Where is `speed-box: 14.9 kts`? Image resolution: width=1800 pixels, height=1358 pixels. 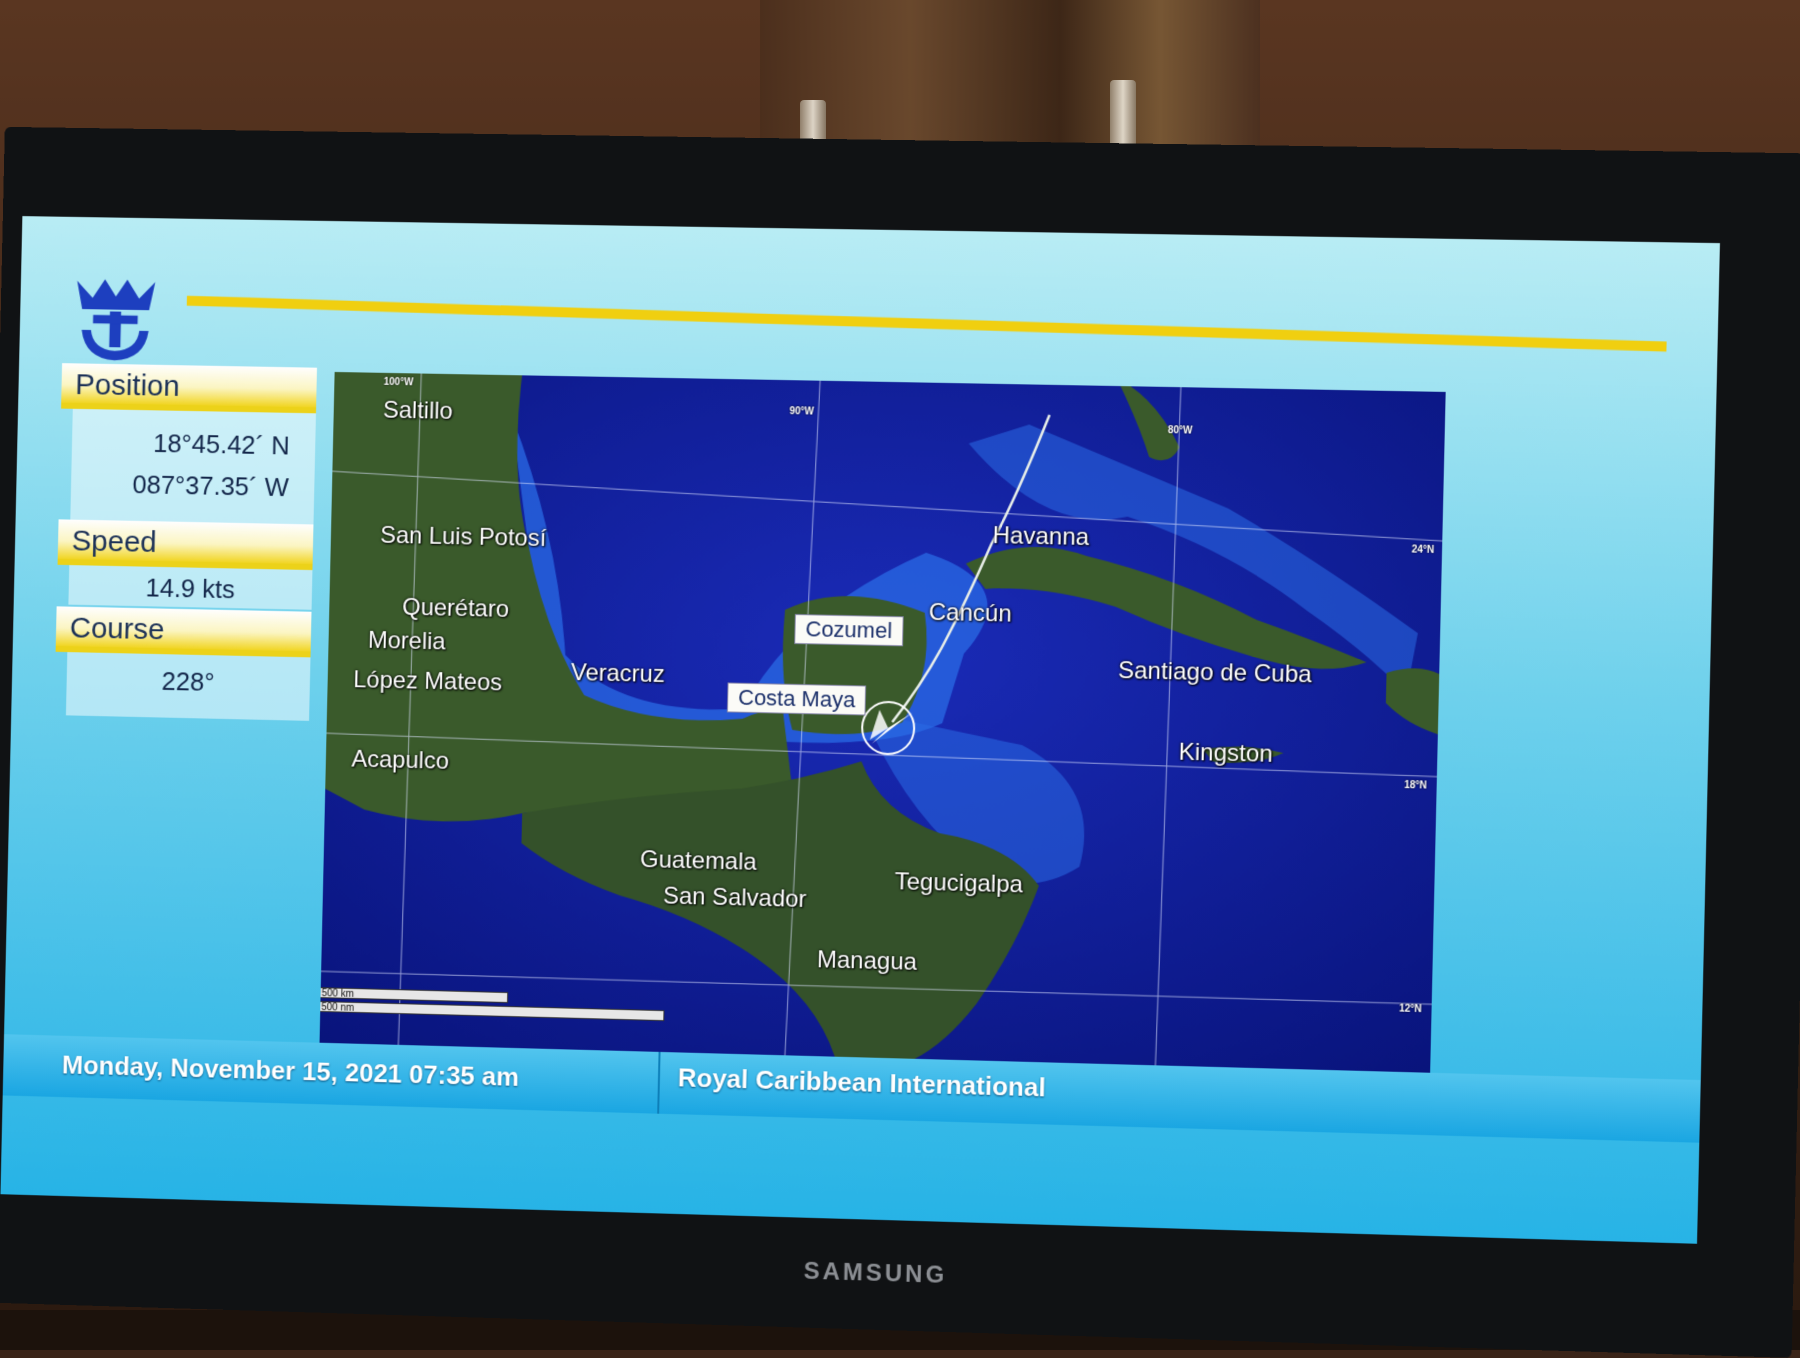 speed-box: 14.9 kts is located at coordinates (190, 587).